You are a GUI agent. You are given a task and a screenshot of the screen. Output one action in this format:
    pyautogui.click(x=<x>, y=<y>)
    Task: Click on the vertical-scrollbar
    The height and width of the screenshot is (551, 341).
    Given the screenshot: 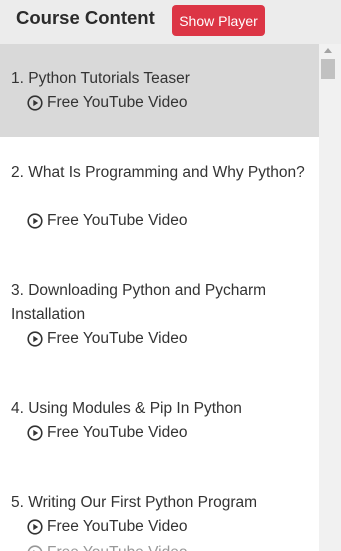 What is the action you would take?
    pyautogui.click(x=330, y=297)
    